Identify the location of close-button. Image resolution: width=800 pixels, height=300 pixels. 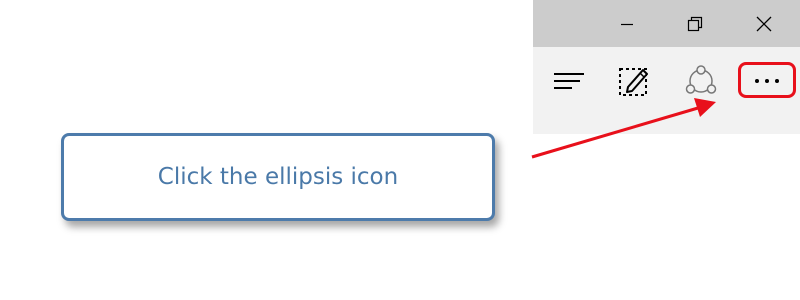
(764, 23).